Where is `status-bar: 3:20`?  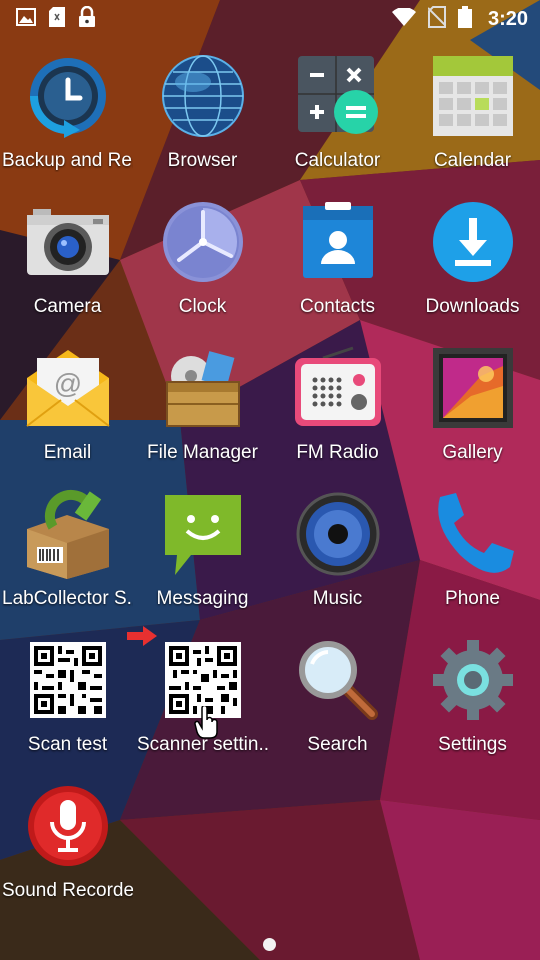 status-bar: 3:20 is located at coordinates (270, 19).